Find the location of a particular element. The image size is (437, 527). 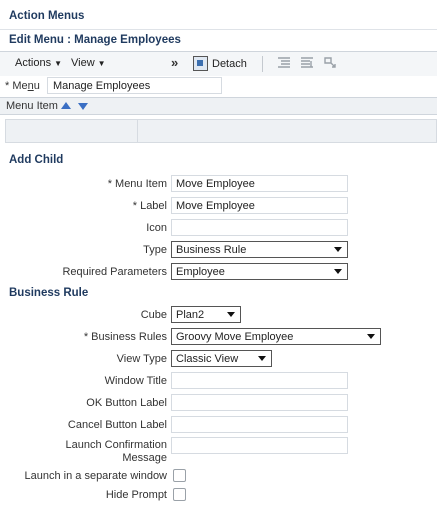

cube-select: Plan2 is located at coordinates (206, 314).